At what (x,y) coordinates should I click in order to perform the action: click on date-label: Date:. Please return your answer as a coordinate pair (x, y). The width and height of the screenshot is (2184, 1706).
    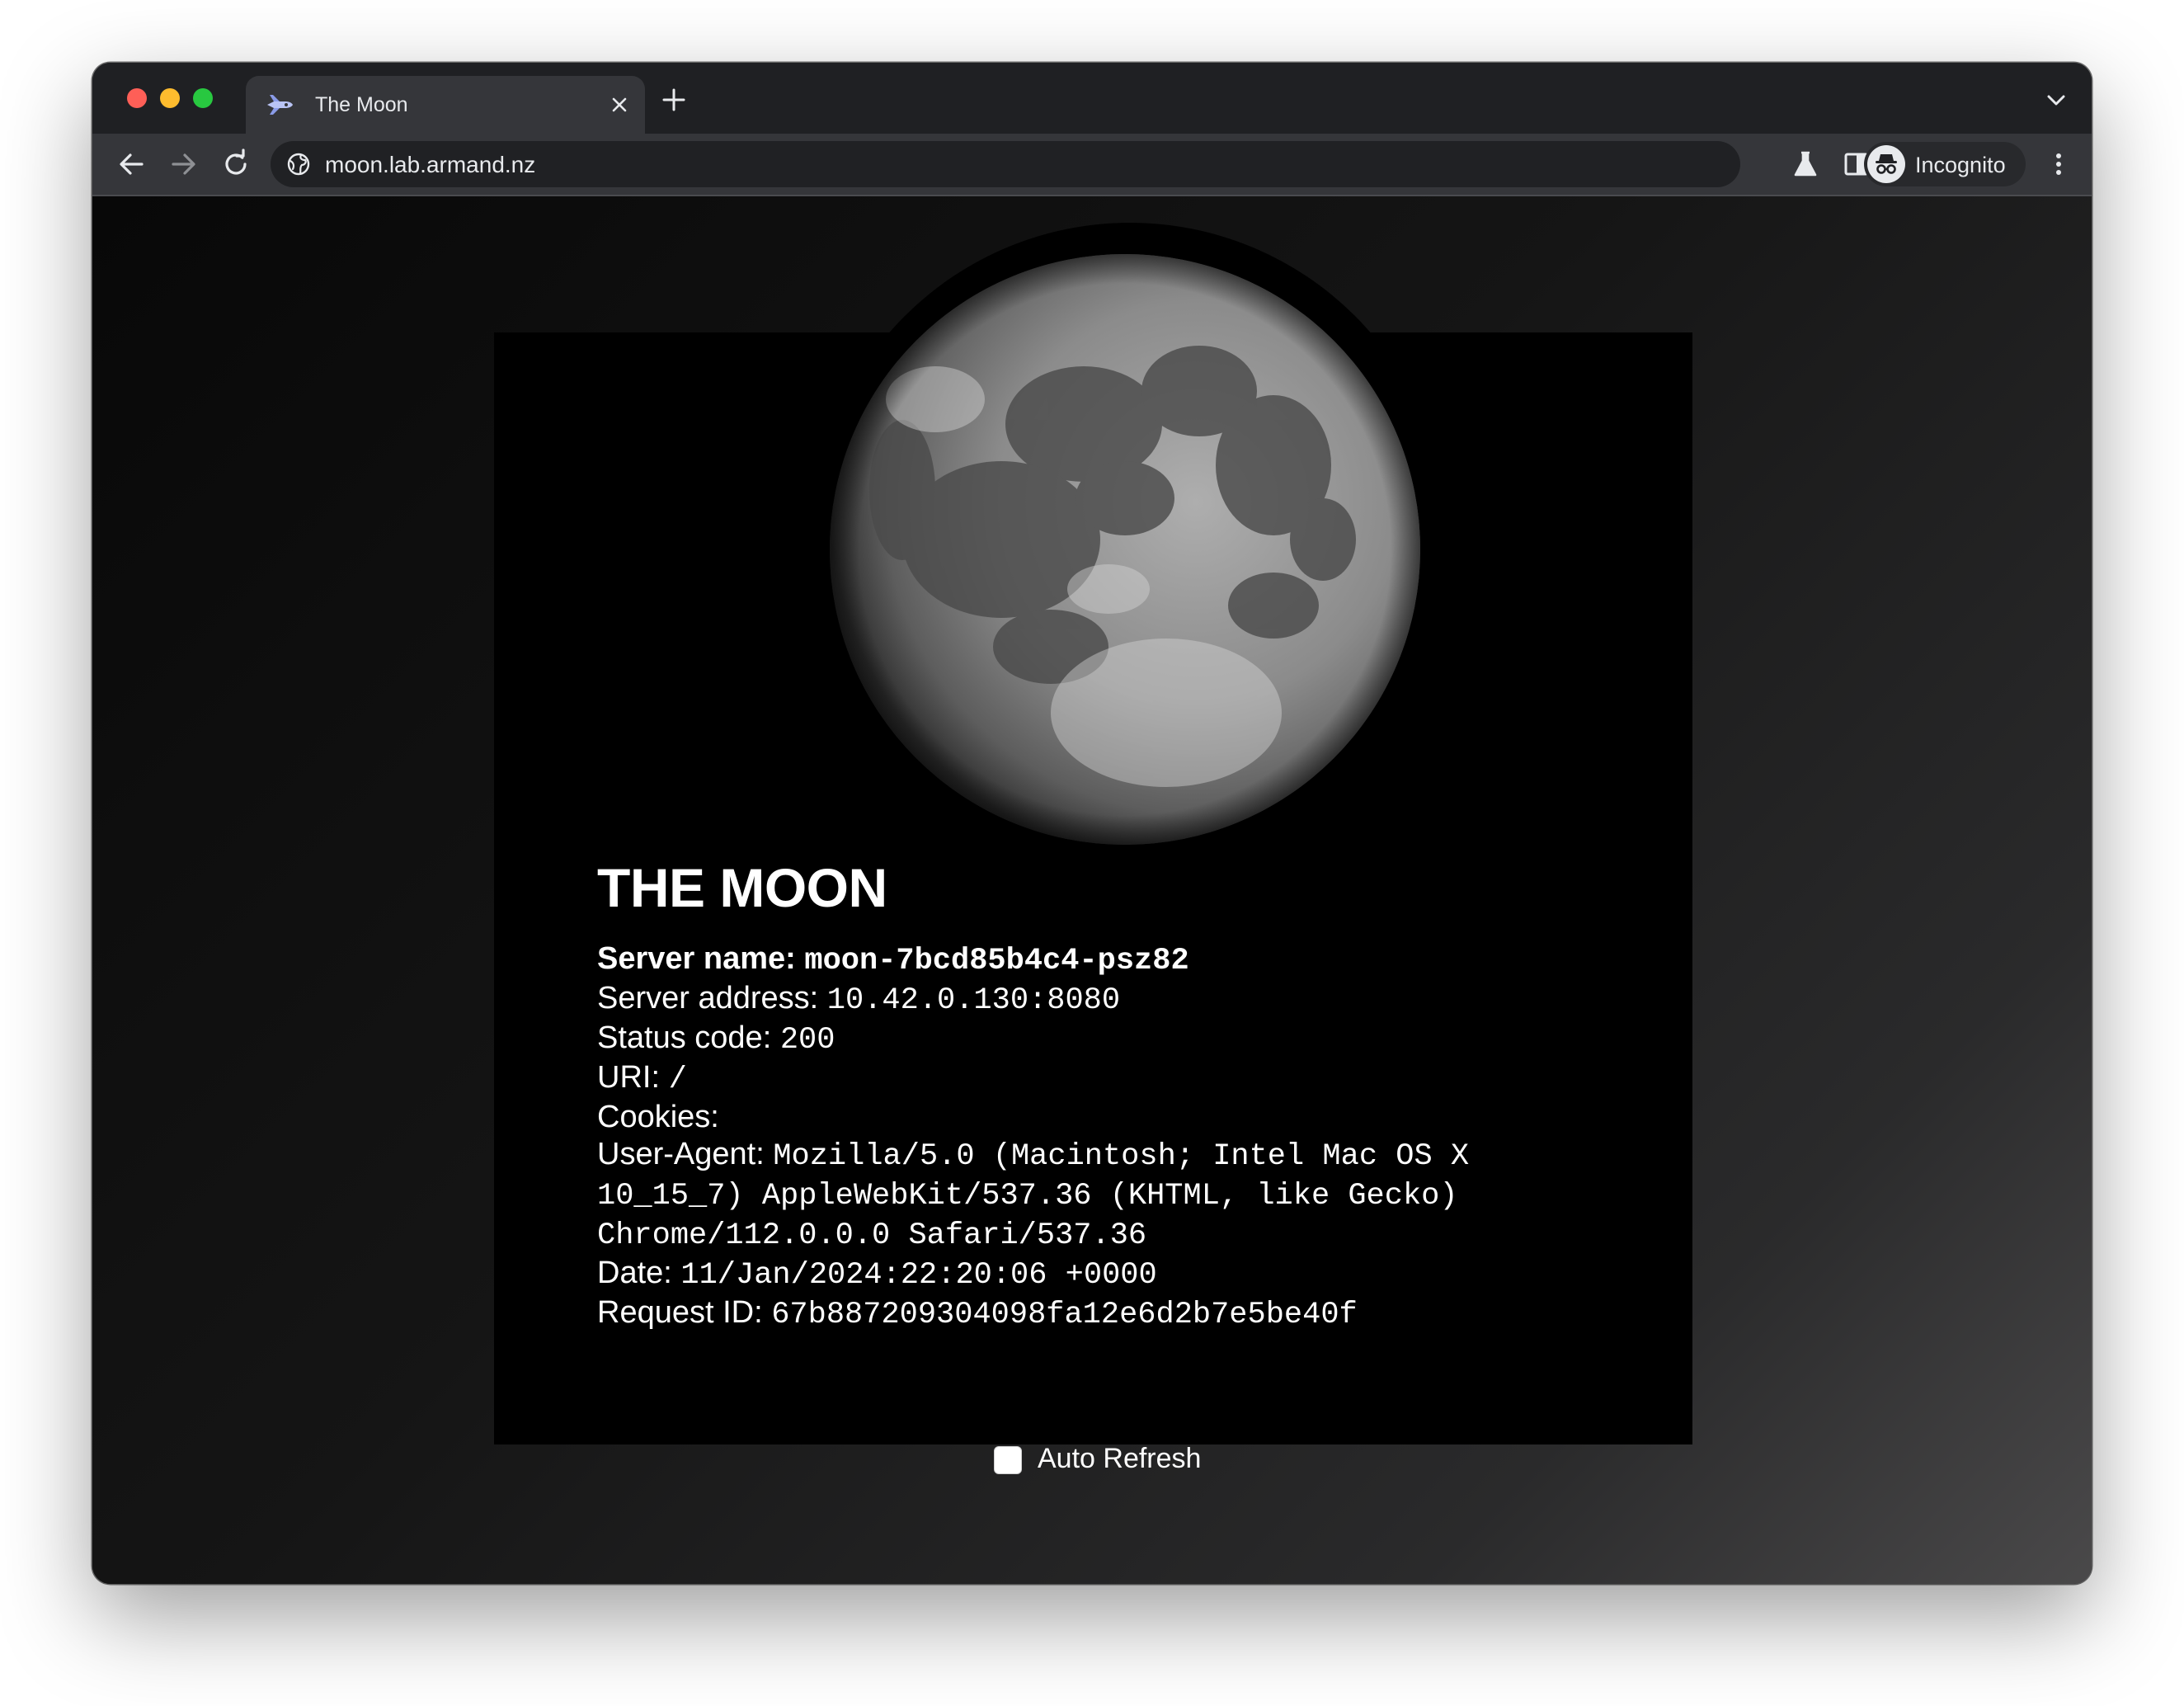
    Looking at the image, I should click on (634, 1273).